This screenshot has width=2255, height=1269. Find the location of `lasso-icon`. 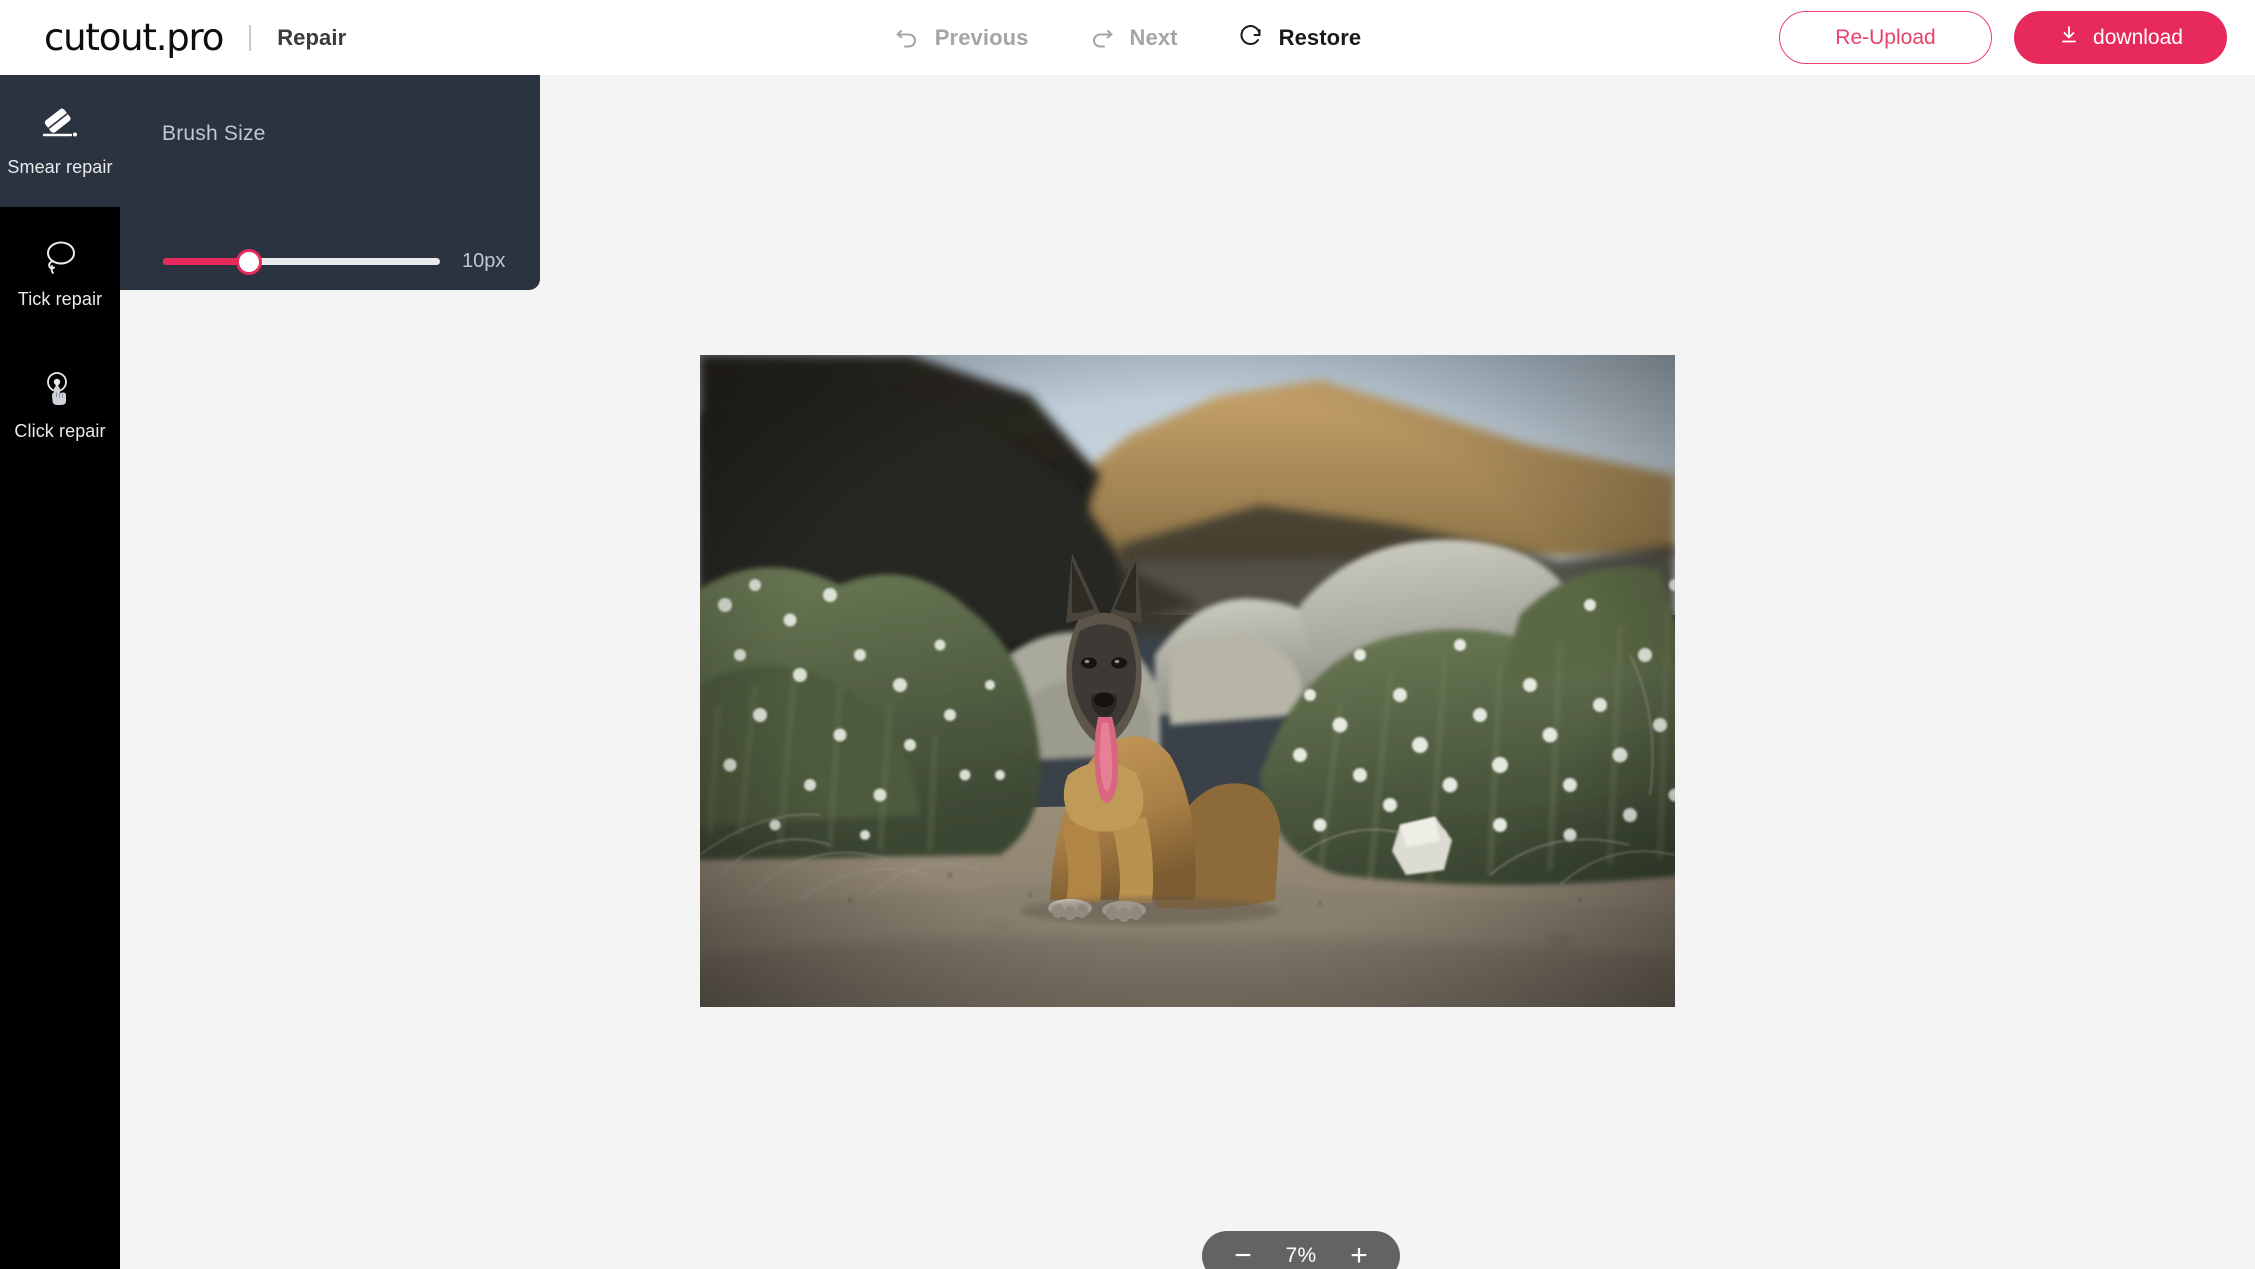

lasso-icon is located at coordinates (60, 257).